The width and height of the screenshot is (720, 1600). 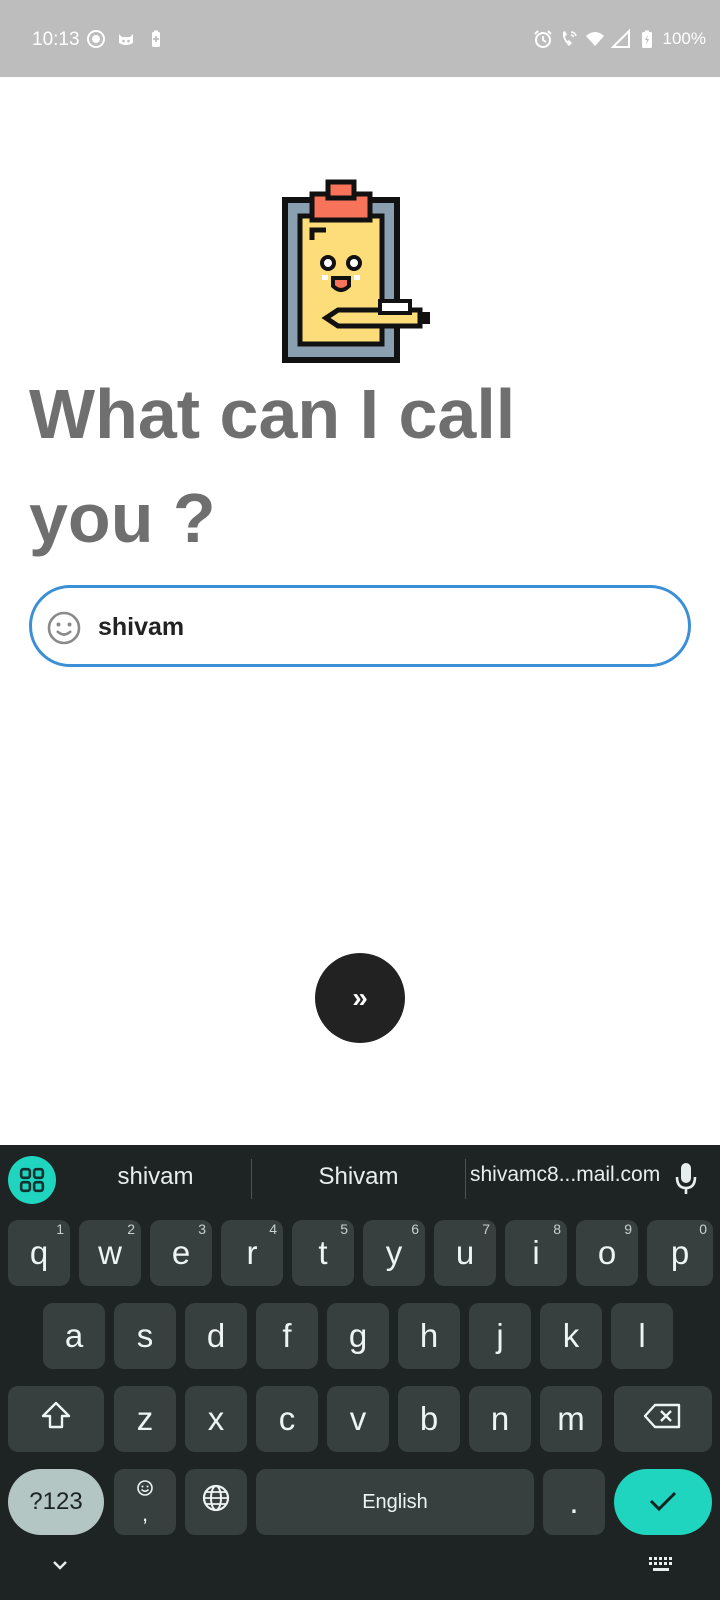 I want to click on shift-key, so click(x=56, y=1419).